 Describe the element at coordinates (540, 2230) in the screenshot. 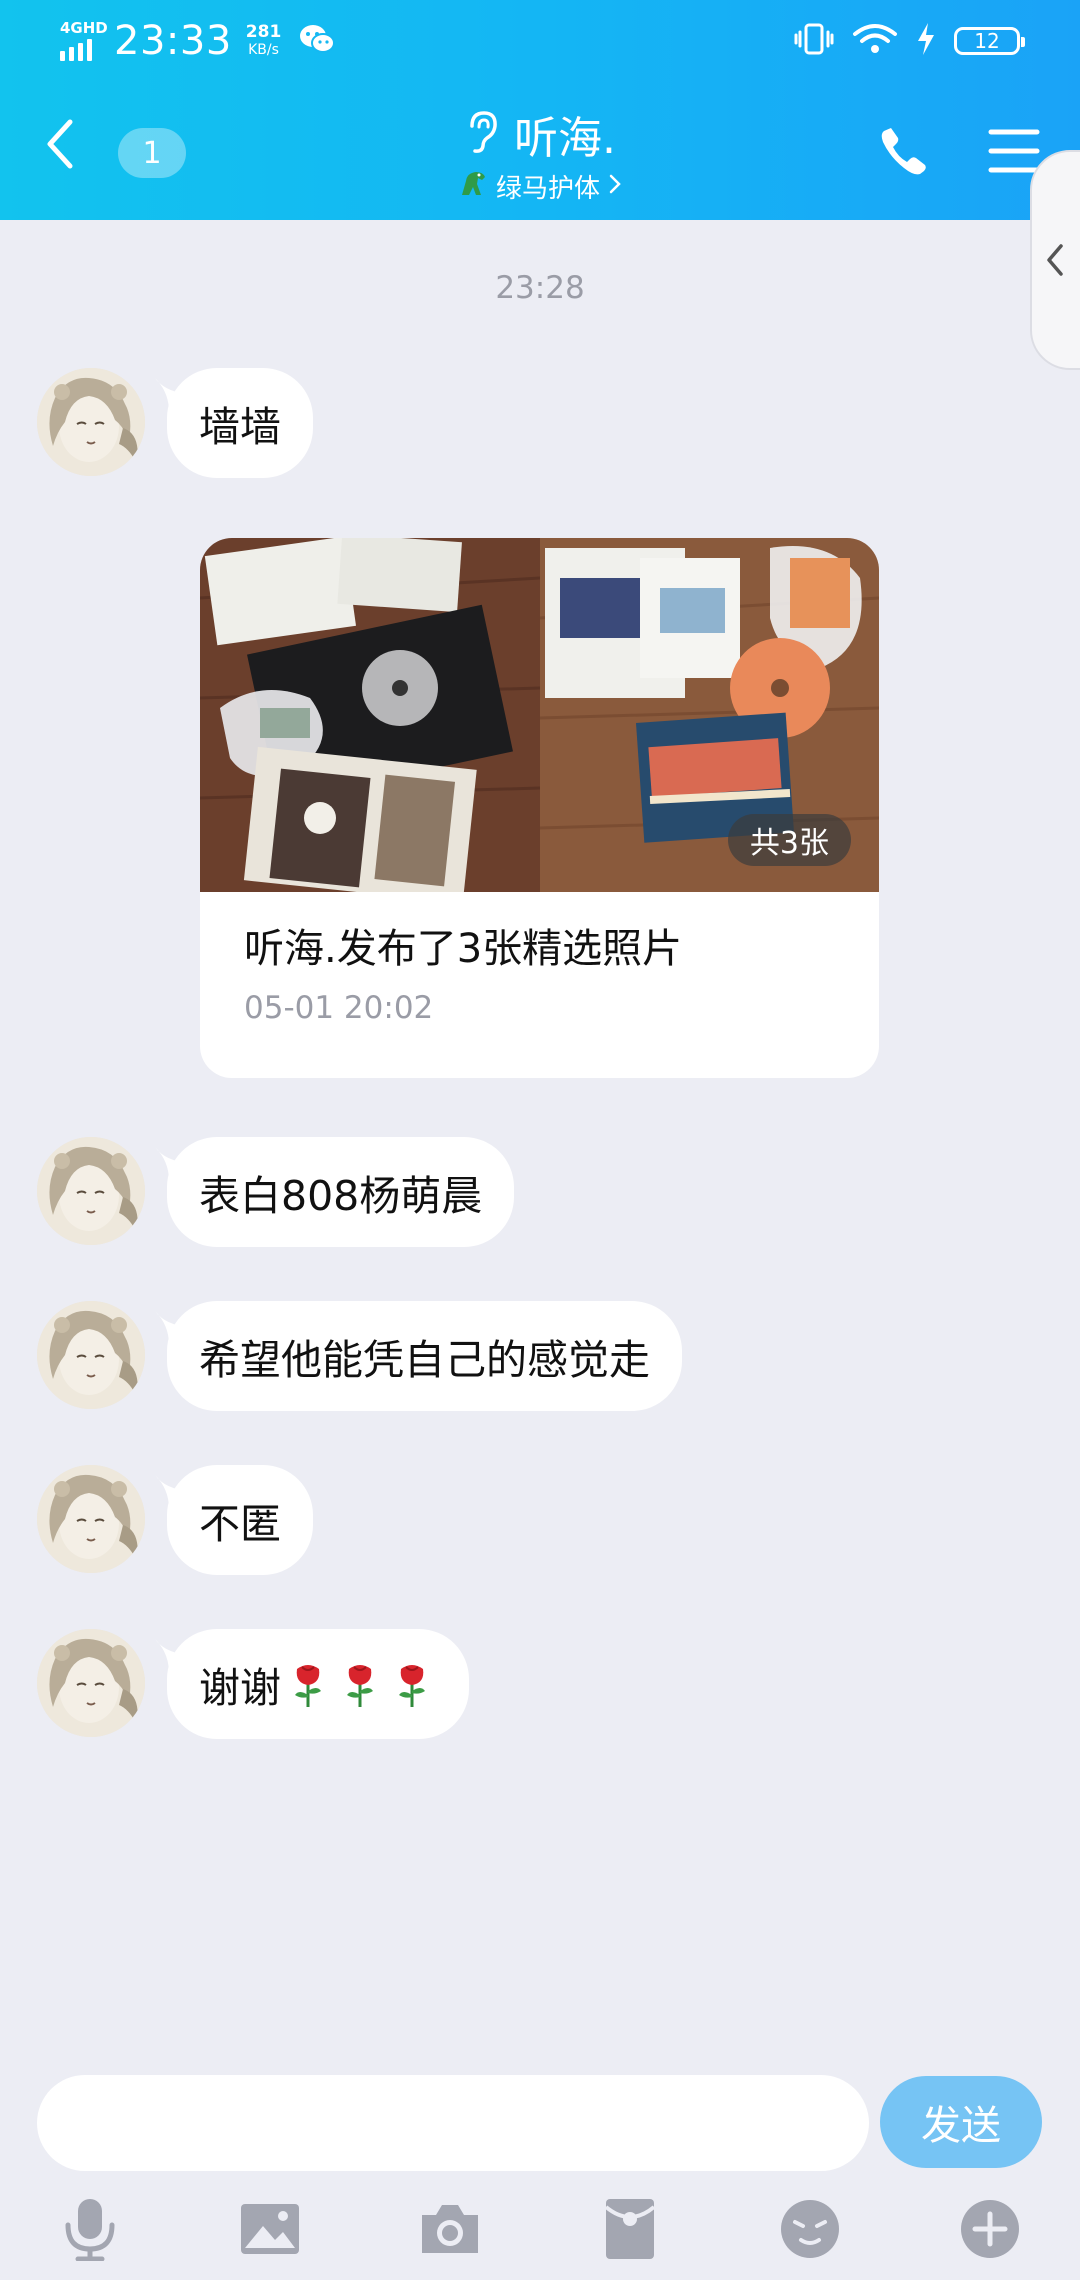

I see `input-toolbar` at that location.